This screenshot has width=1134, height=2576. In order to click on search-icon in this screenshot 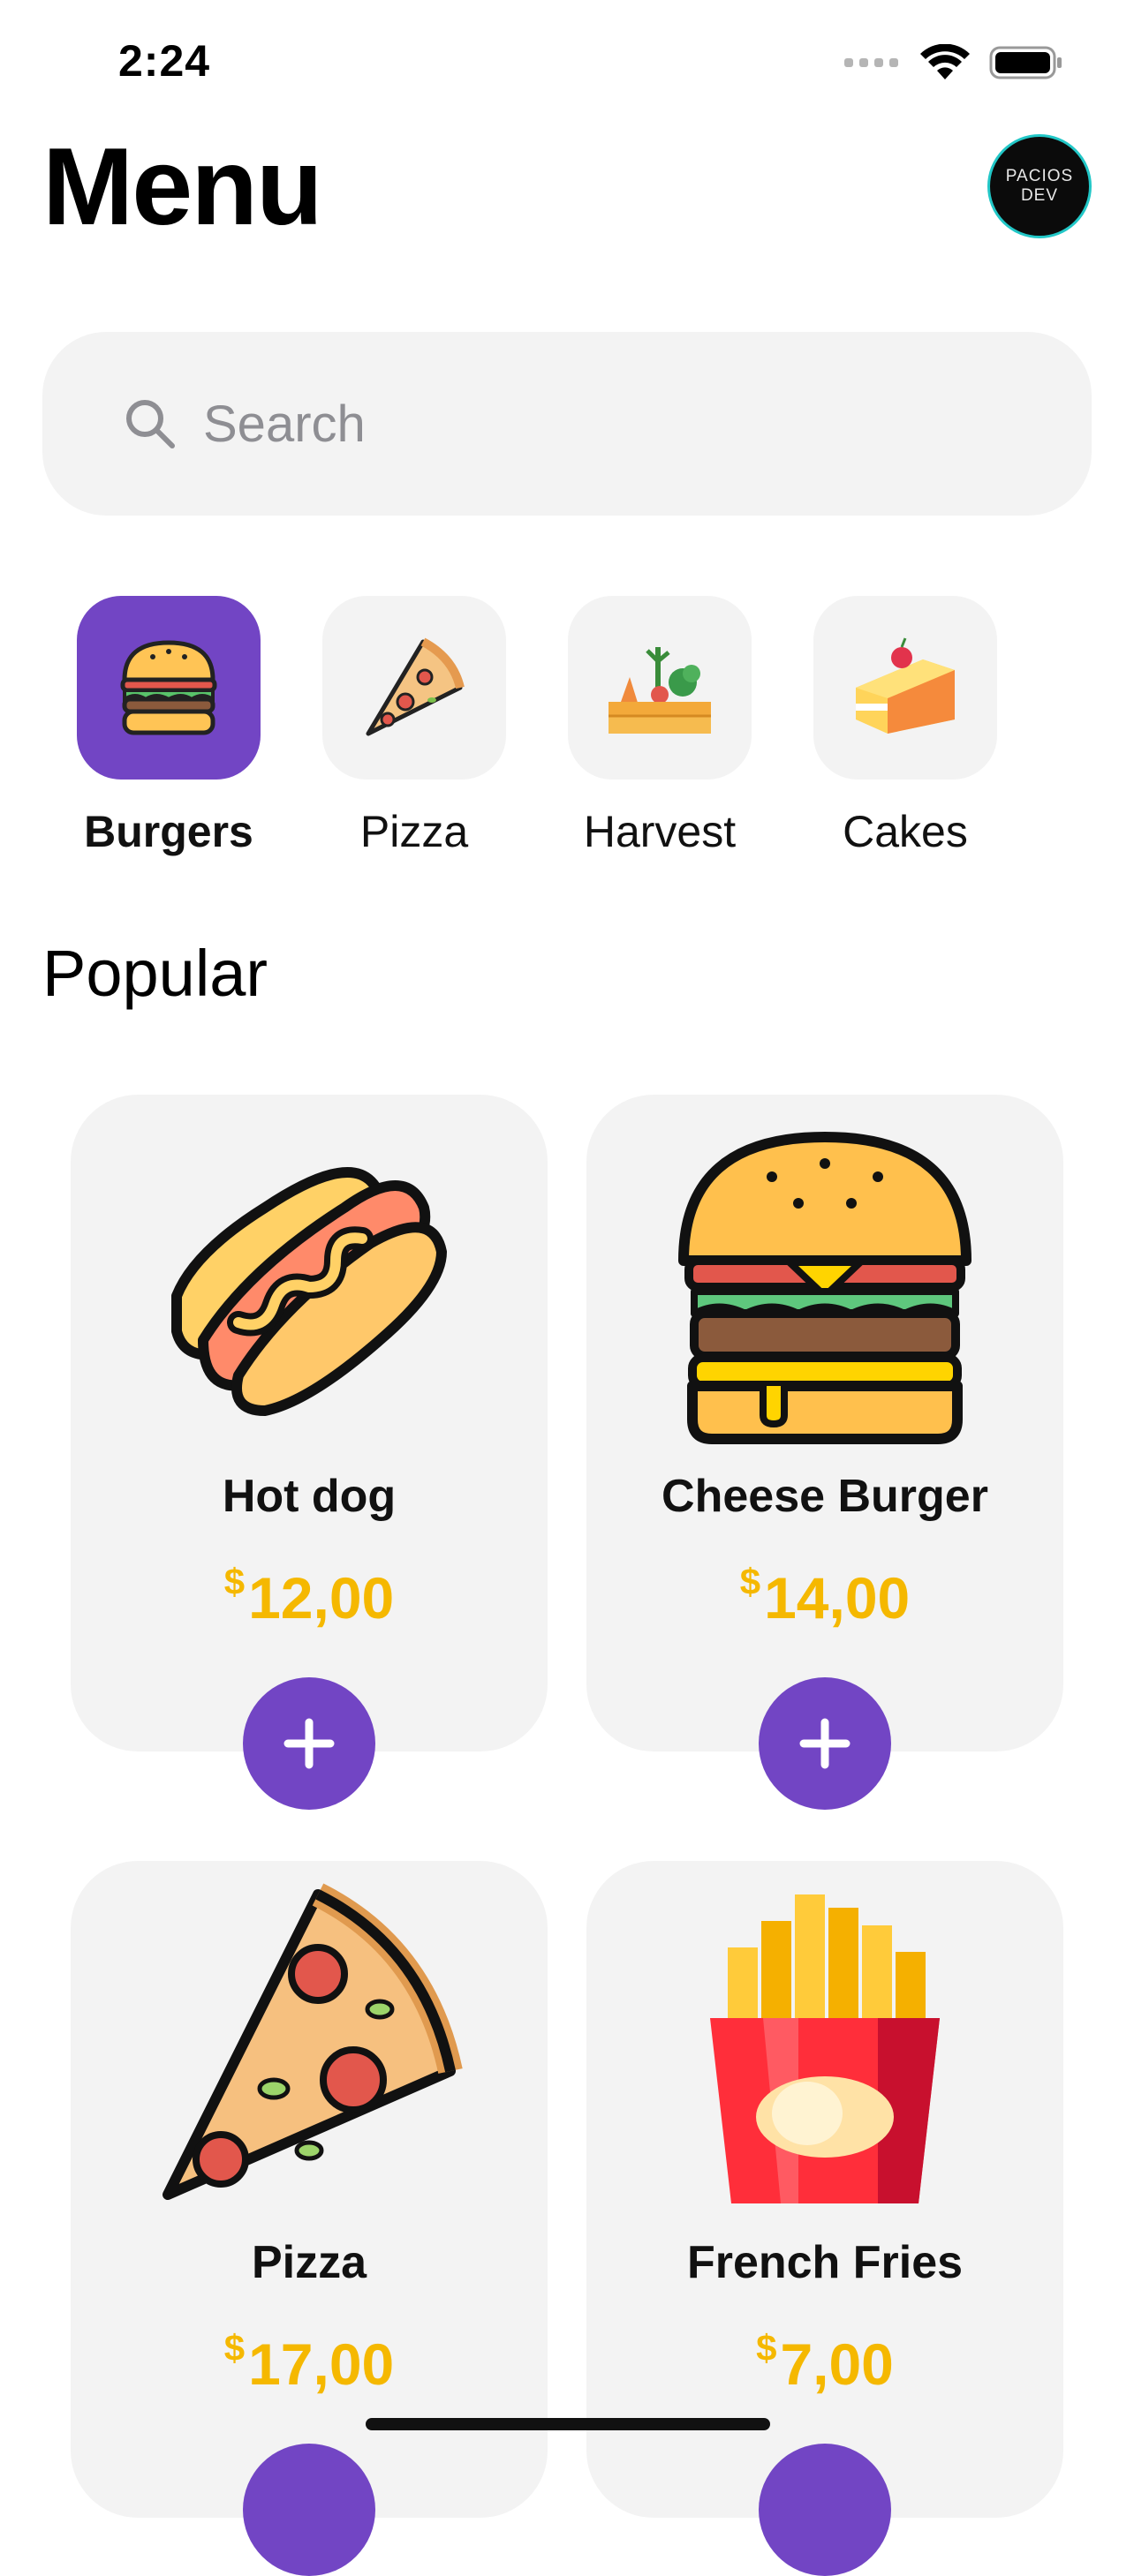, I will do `click(151, 424)`.